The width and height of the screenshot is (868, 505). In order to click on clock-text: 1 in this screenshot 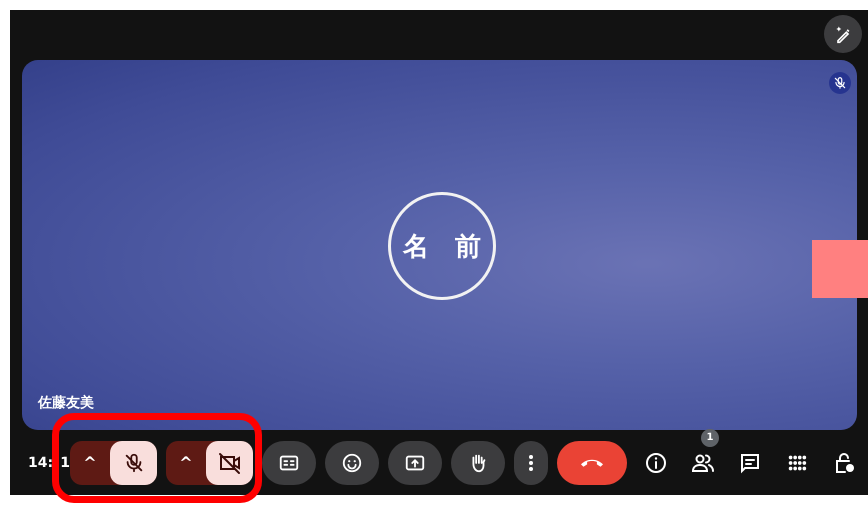, I will do `click(65, 462)`.